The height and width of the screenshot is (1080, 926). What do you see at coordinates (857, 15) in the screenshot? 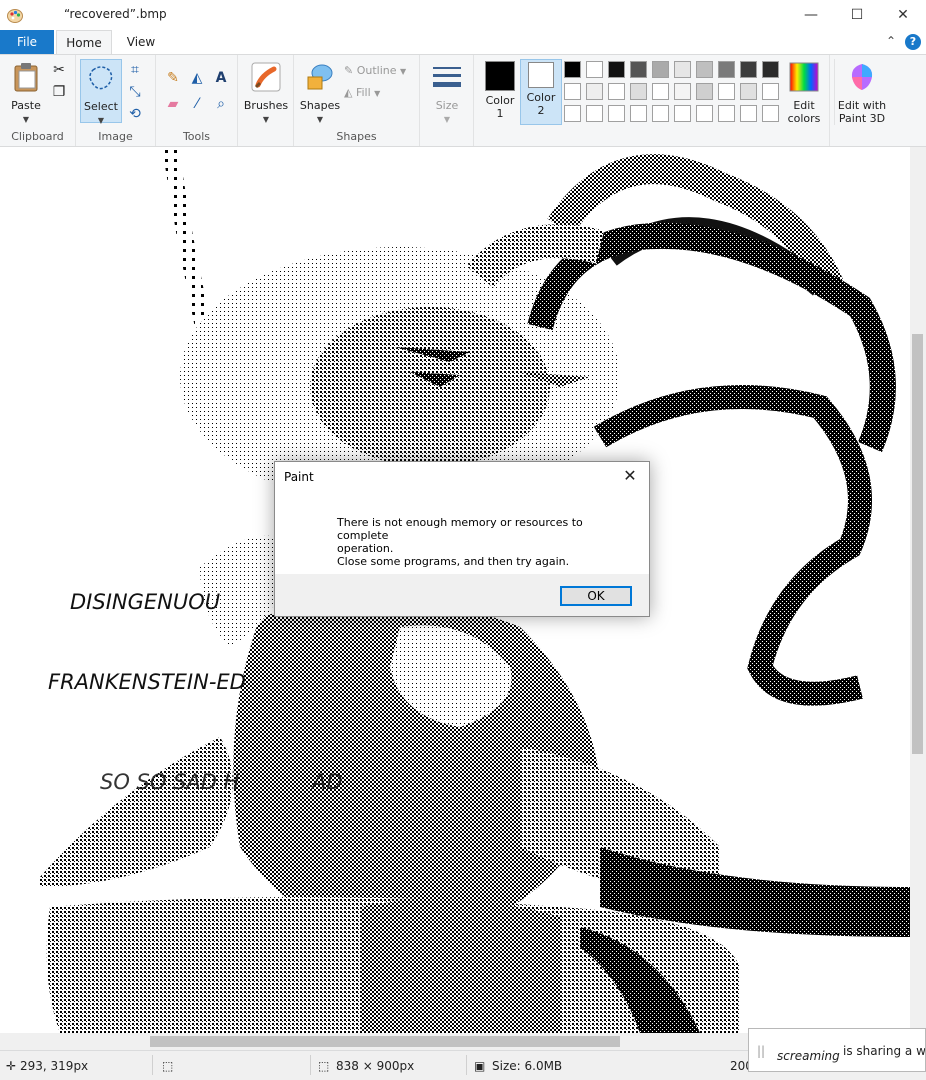
I see `maximize-button: ☐` at bounding box center [857, 15].